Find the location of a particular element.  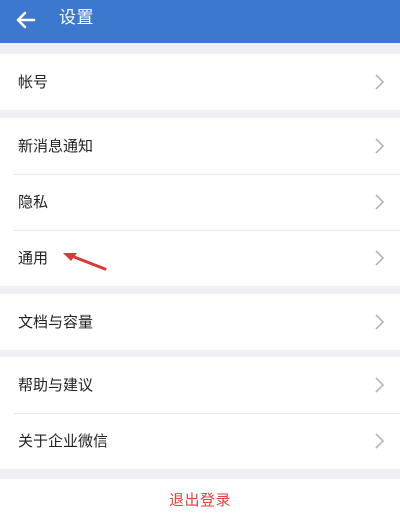

settings-item-label: 帮助与建议 is located at coordinates (56, 385).